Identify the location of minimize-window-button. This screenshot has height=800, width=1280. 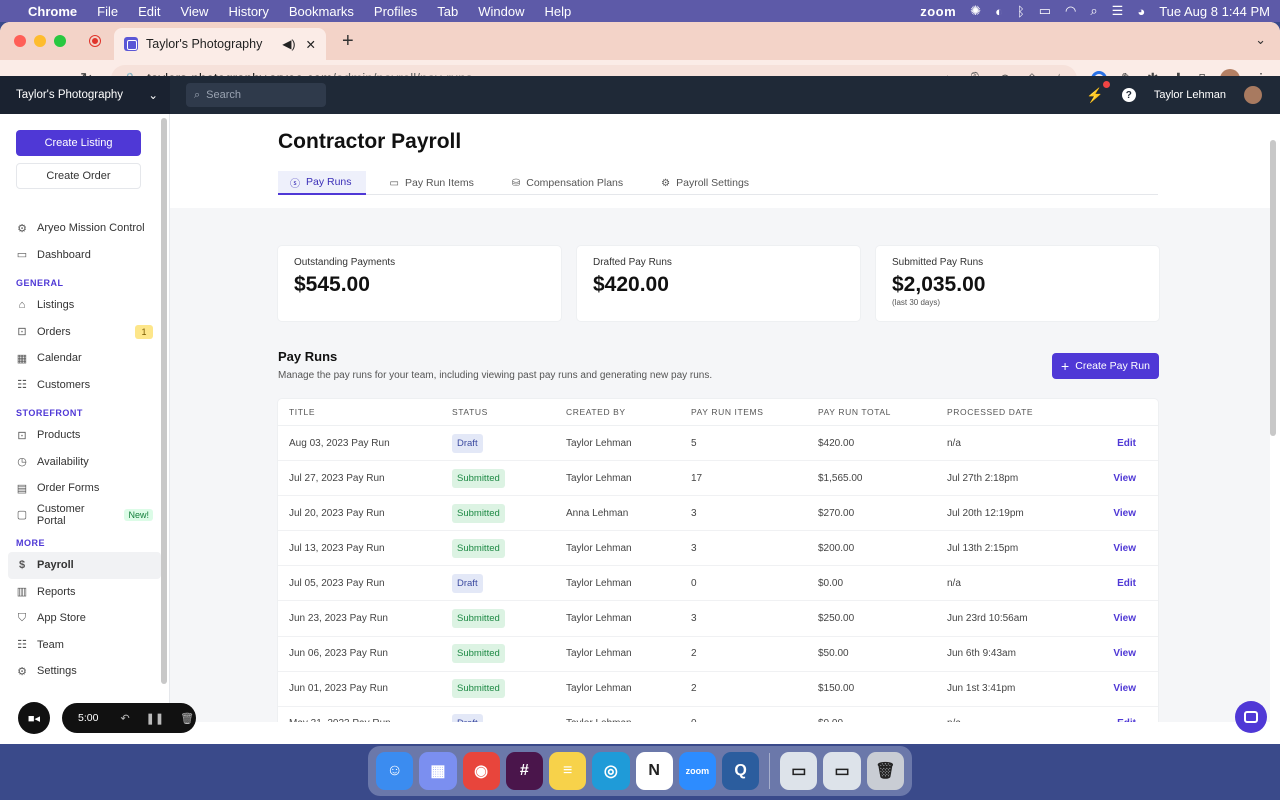
(40, 41).